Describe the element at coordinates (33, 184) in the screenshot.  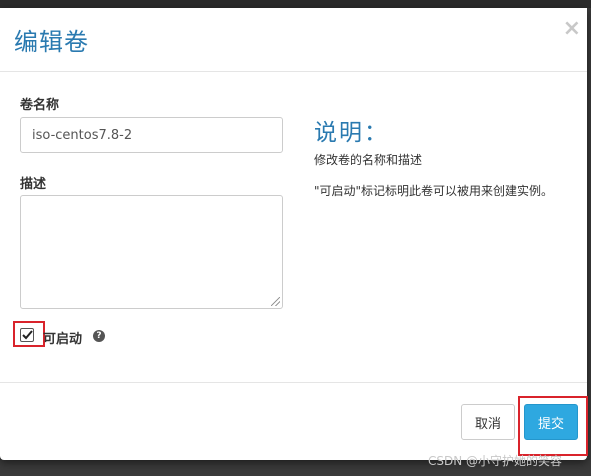
I see `description-label: 描述` at that location.